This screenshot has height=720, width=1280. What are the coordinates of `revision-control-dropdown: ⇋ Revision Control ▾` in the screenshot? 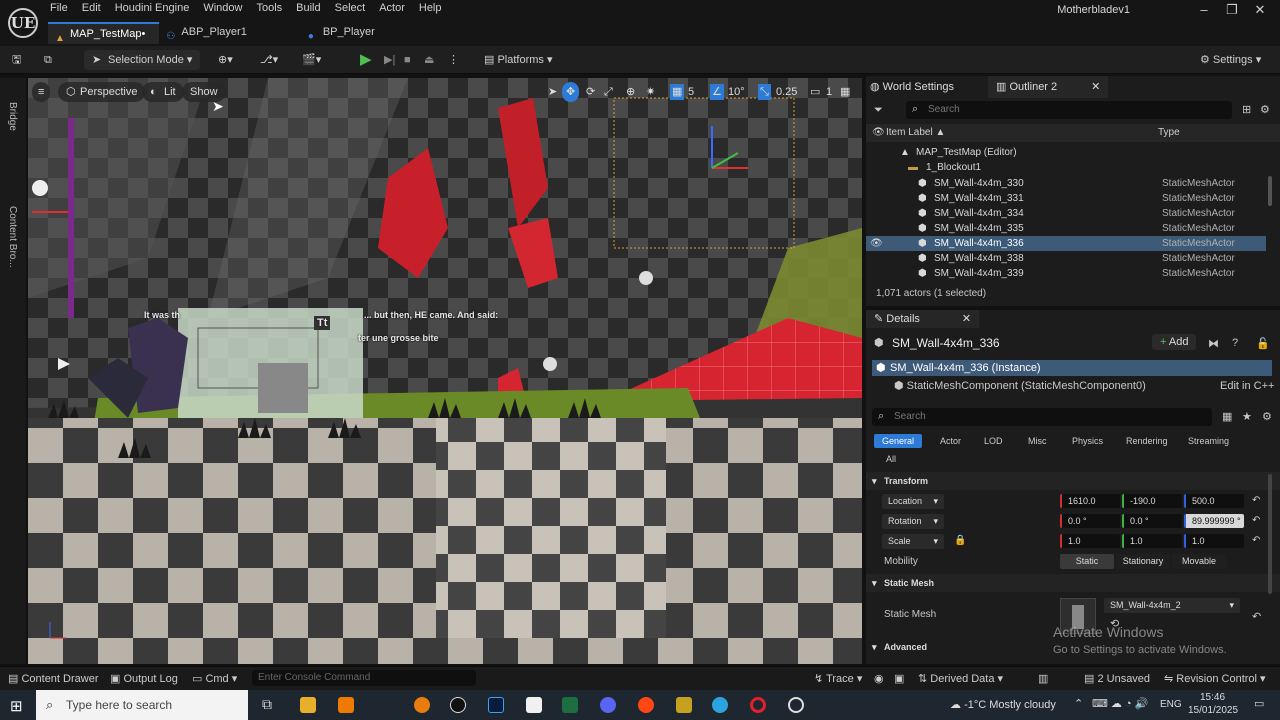 It's located at (1215, 678).